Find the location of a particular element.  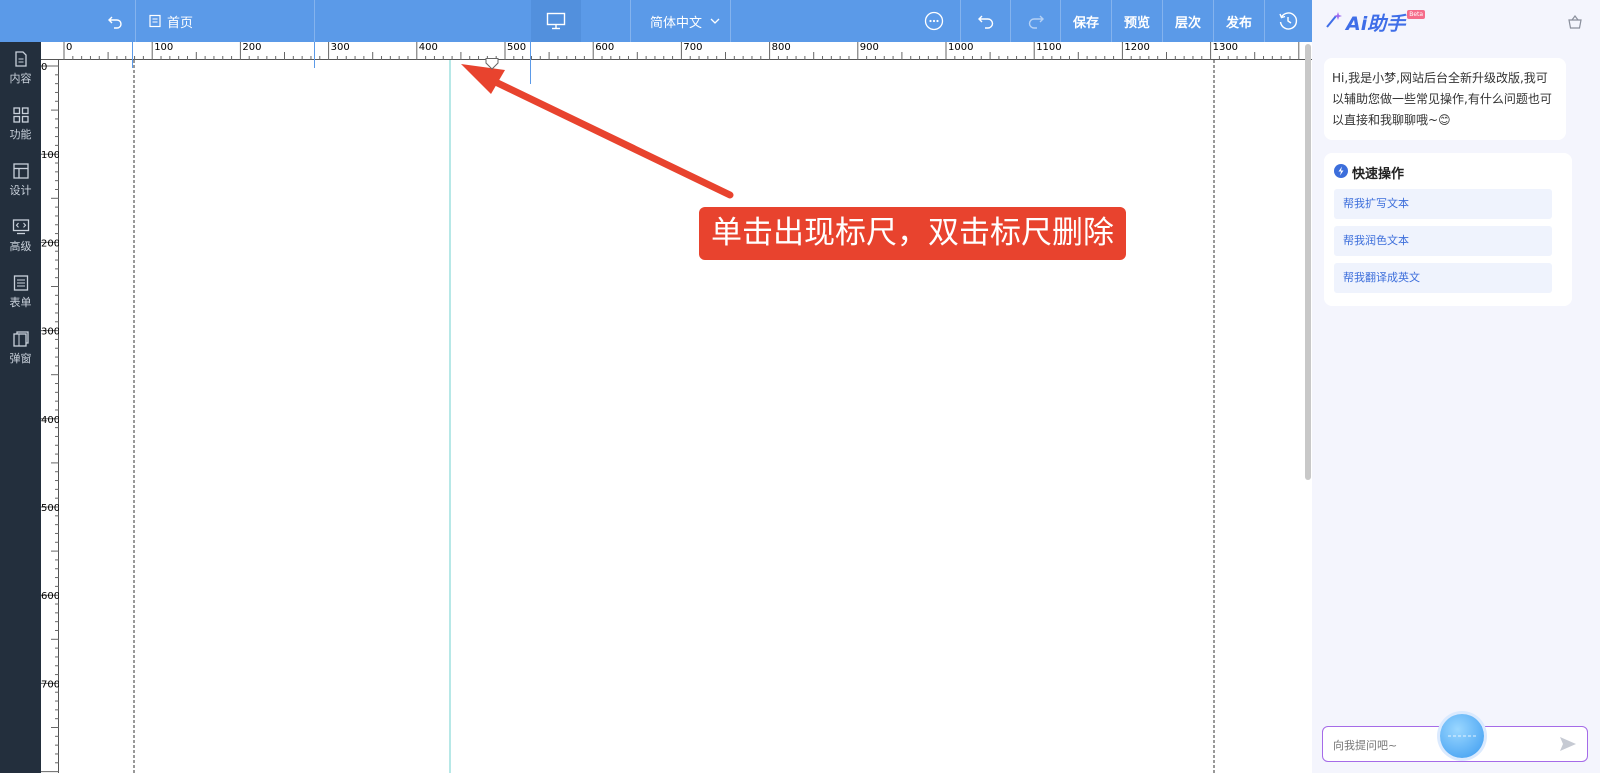

undo-icon is located at coordinates (986, 21).